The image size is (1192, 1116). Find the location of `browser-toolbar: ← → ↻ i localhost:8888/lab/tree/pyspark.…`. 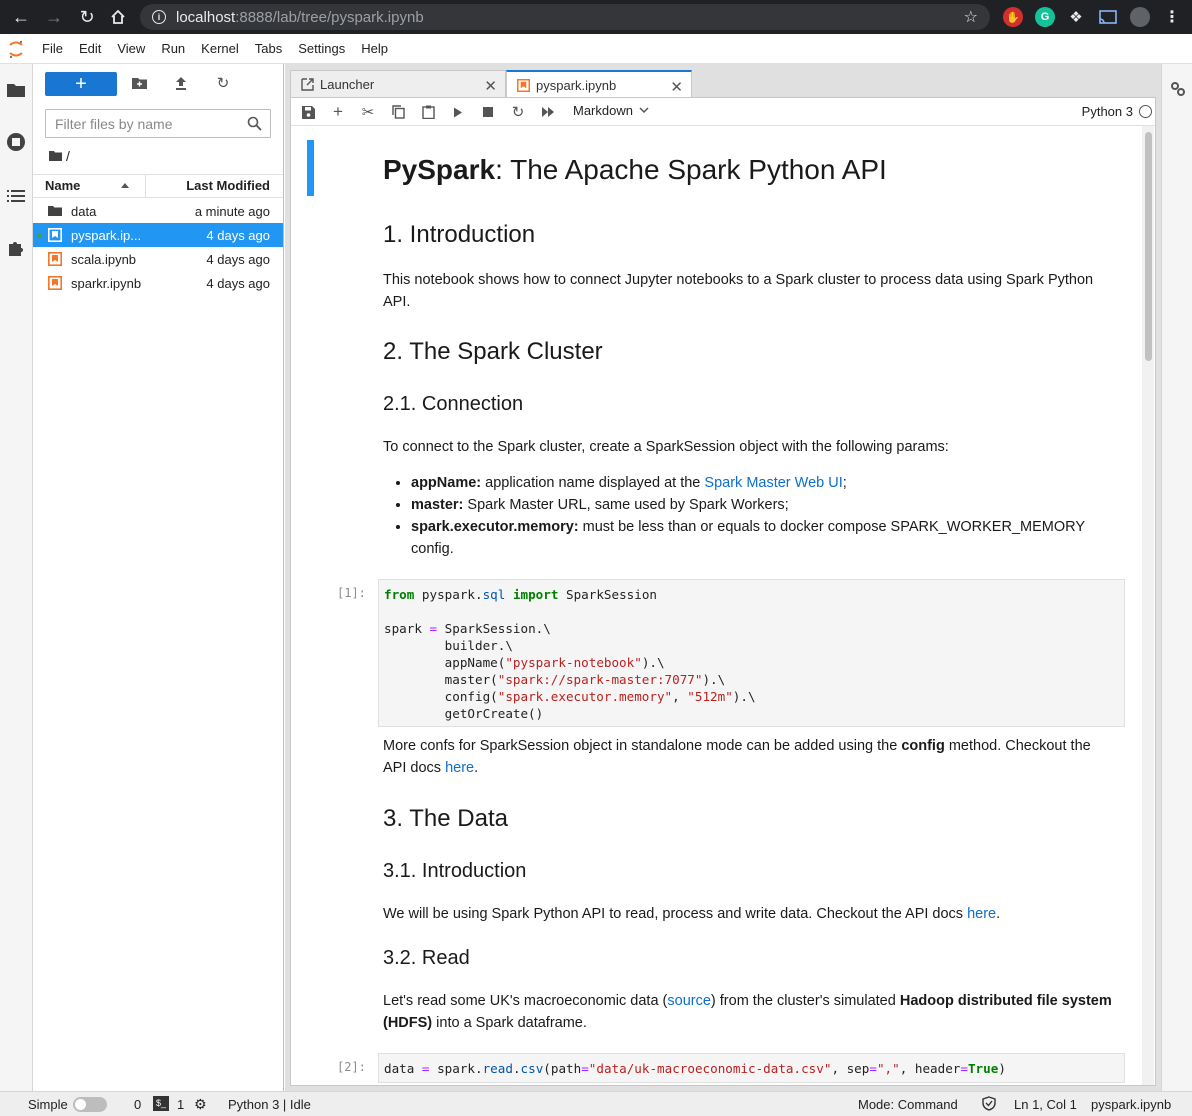

browser-toolbar: ← → ↻ i localhost:8888/lab/tree/pyspark.… is located at coordinates (596, 17).